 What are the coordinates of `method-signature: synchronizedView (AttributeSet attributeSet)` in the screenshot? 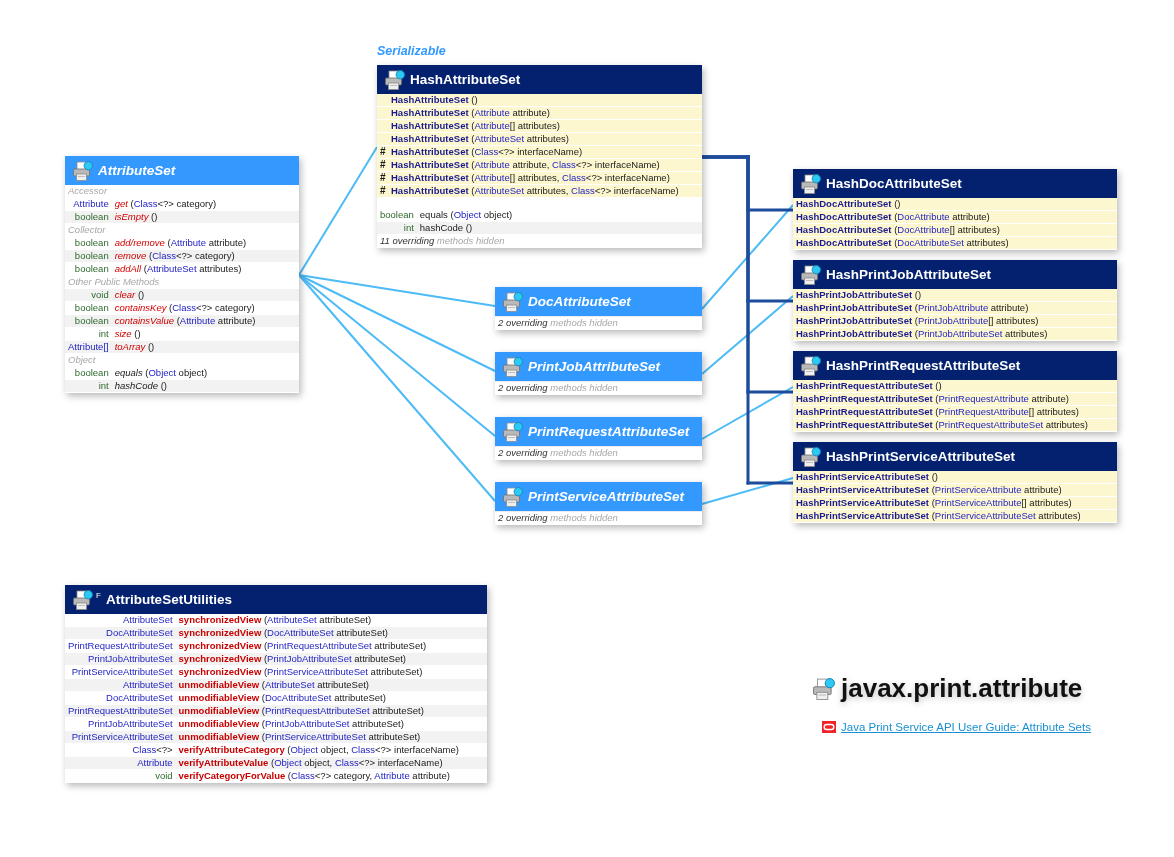 It's located at (331, 620).